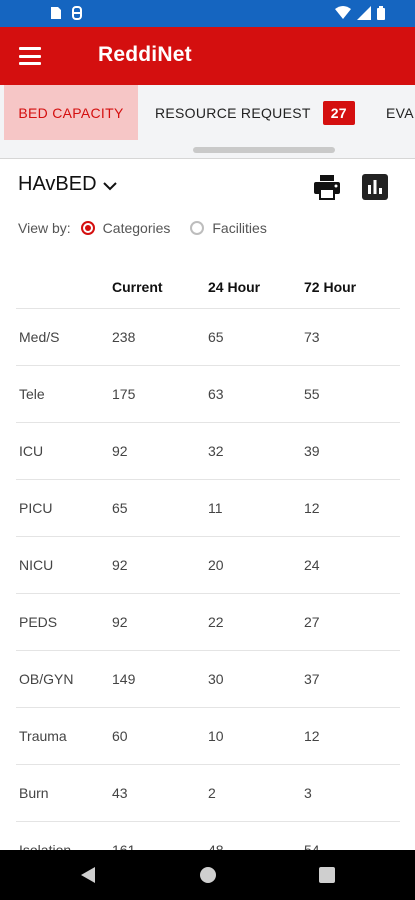  I want to click on table-row: PEDS 92 22 27, so click(208, 622).